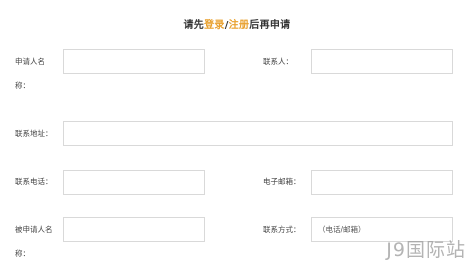  Describe the element at coordinates (342, 229) in the screenshot. I see `contact-method-placeholder: （电话/邮箱）` at that location.